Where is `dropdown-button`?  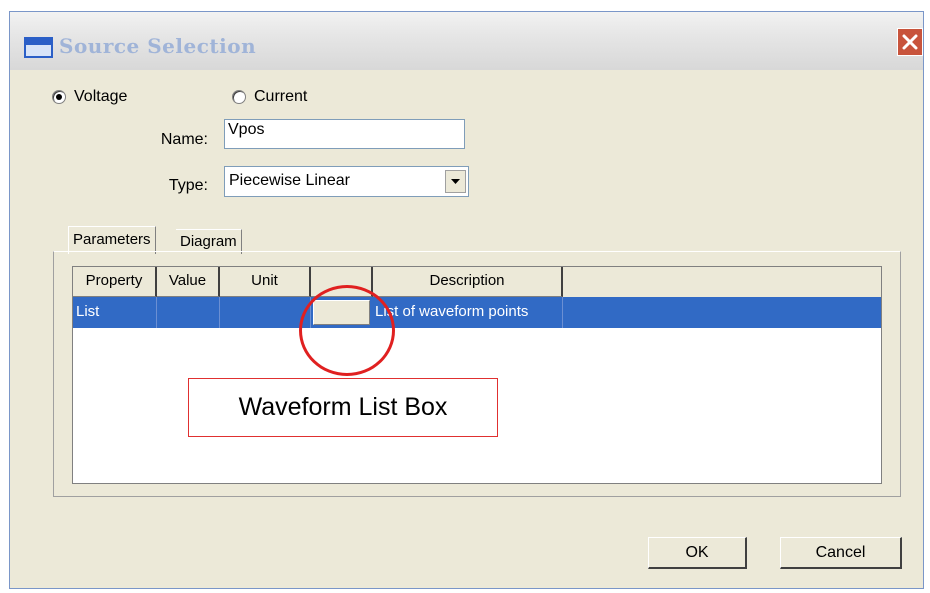
dropdown-button is located at coordinates (455, 181).